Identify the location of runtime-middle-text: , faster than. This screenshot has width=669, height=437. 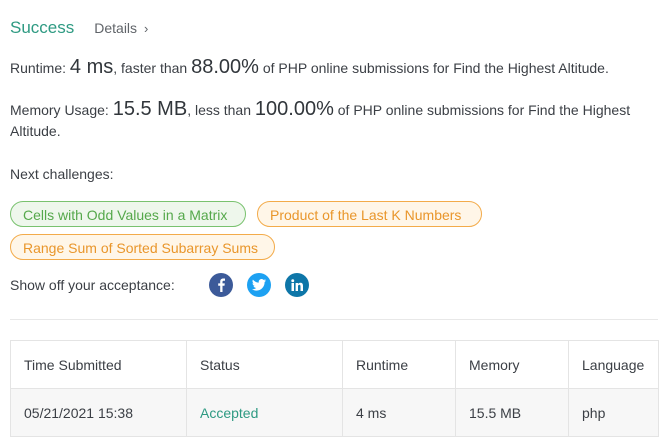
(152, 68).